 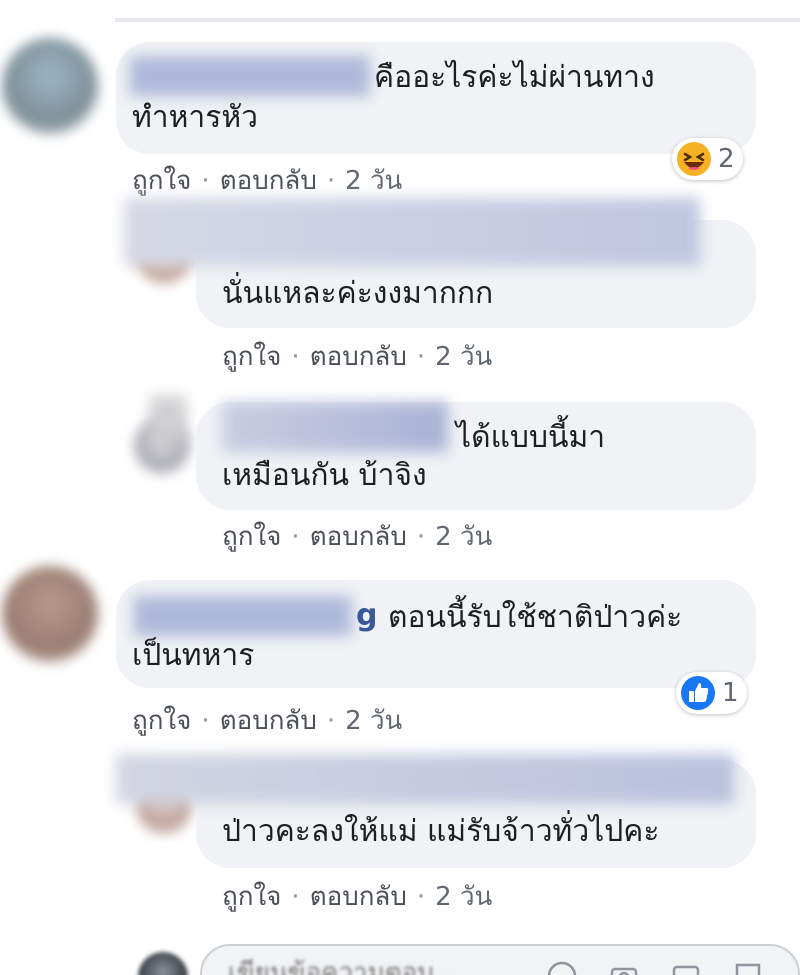 What do you see at coordinates (514, 77) in the screenshot?
I see `comment-text: คืออะไรค่ะไม่ผ่านทาง` at bounding box center [514, 77].